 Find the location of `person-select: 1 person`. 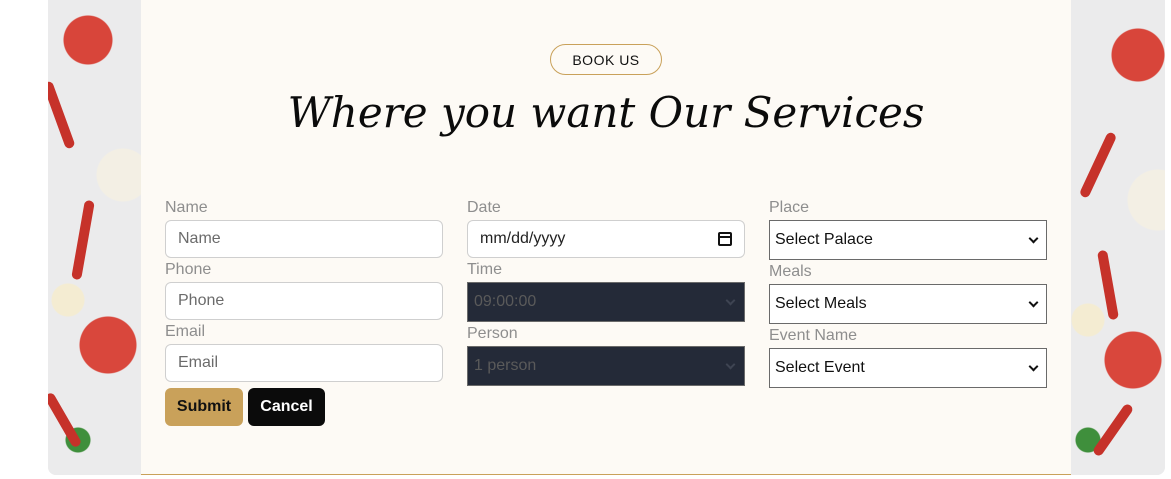

person-select: 1 person is located at coordinates (606, 366).